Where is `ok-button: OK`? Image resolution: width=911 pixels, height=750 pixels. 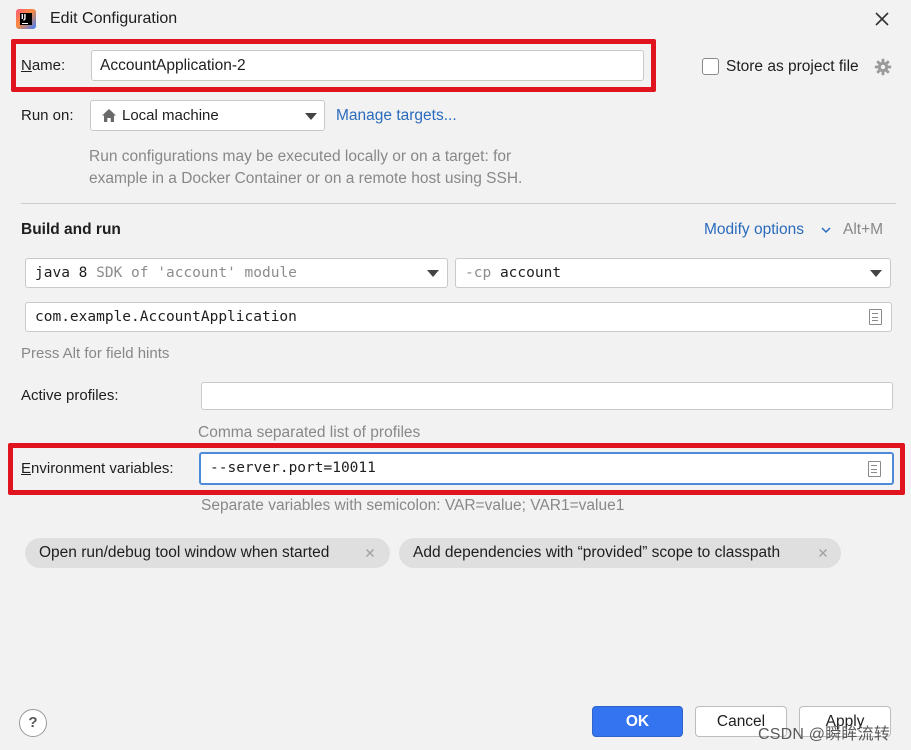
ok-button: OK is located at coordinates (637, 721).